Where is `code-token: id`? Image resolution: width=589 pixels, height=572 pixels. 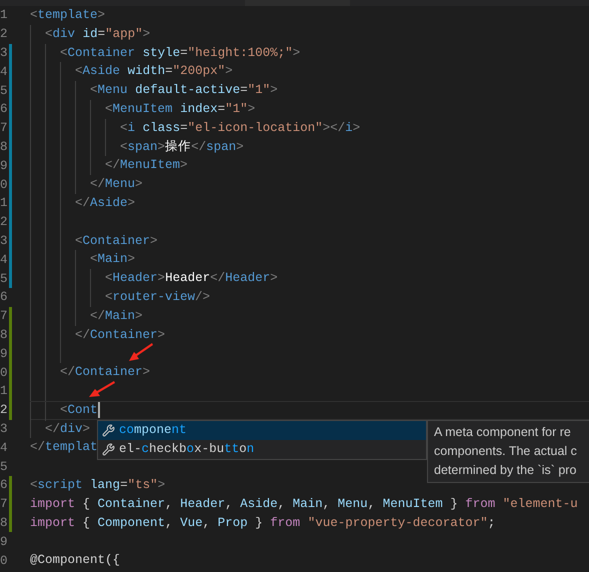 code-token: id is located at coordinates (90, 34).